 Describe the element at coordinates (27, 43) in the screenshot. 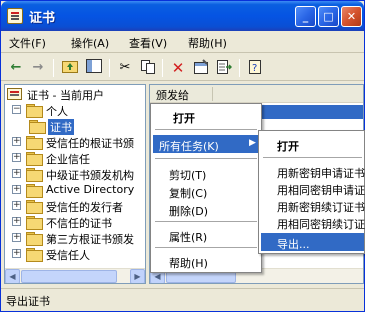

I see `menu-file: 文件(F)` at that location.